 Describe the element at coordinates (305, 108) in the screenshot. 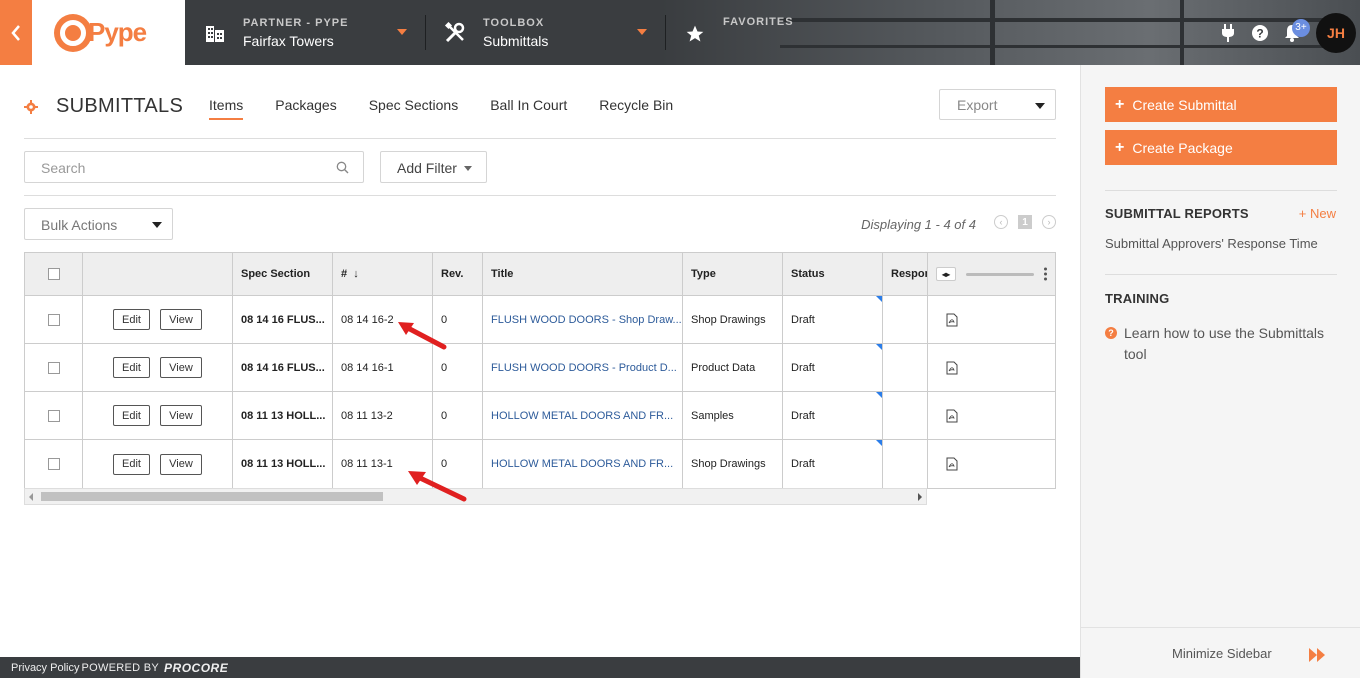

I see `tab-packages: Packages` at that location.